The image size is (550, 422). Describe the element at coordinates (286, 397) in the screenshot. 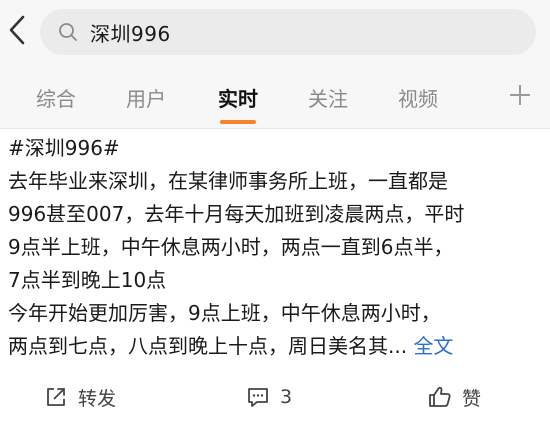

I see `comment-count: 3` at that location.